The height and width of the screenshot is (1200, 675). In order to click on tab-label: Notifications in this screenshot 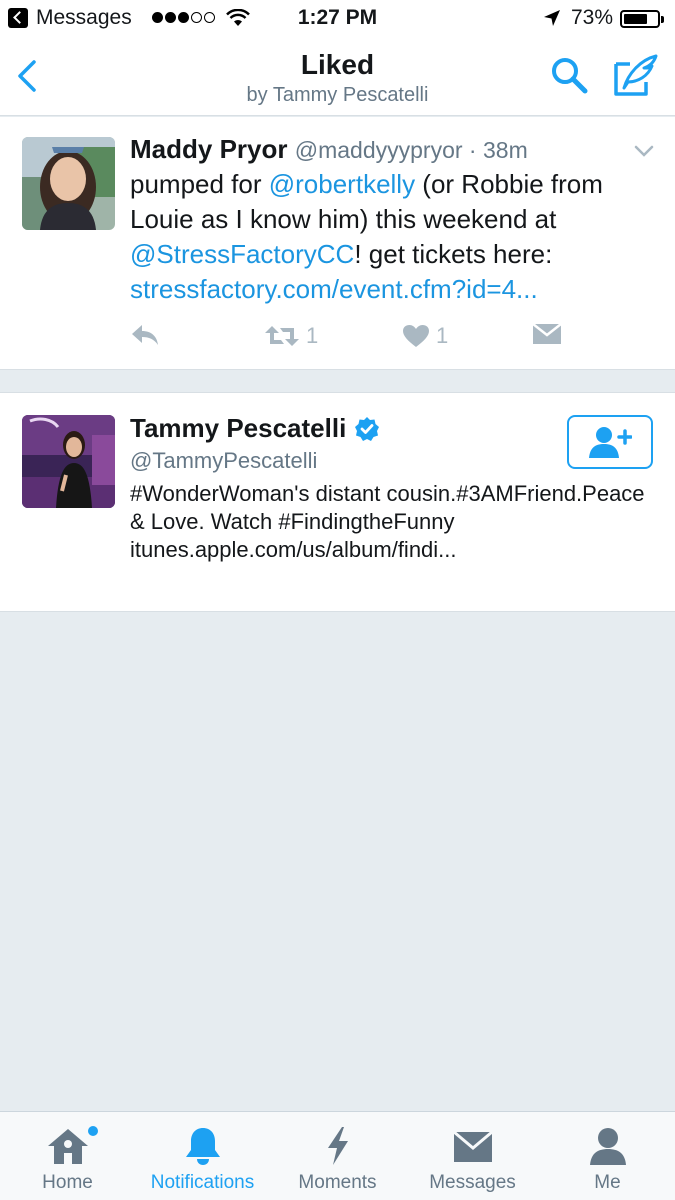, I will do `click(202, 1182)`.